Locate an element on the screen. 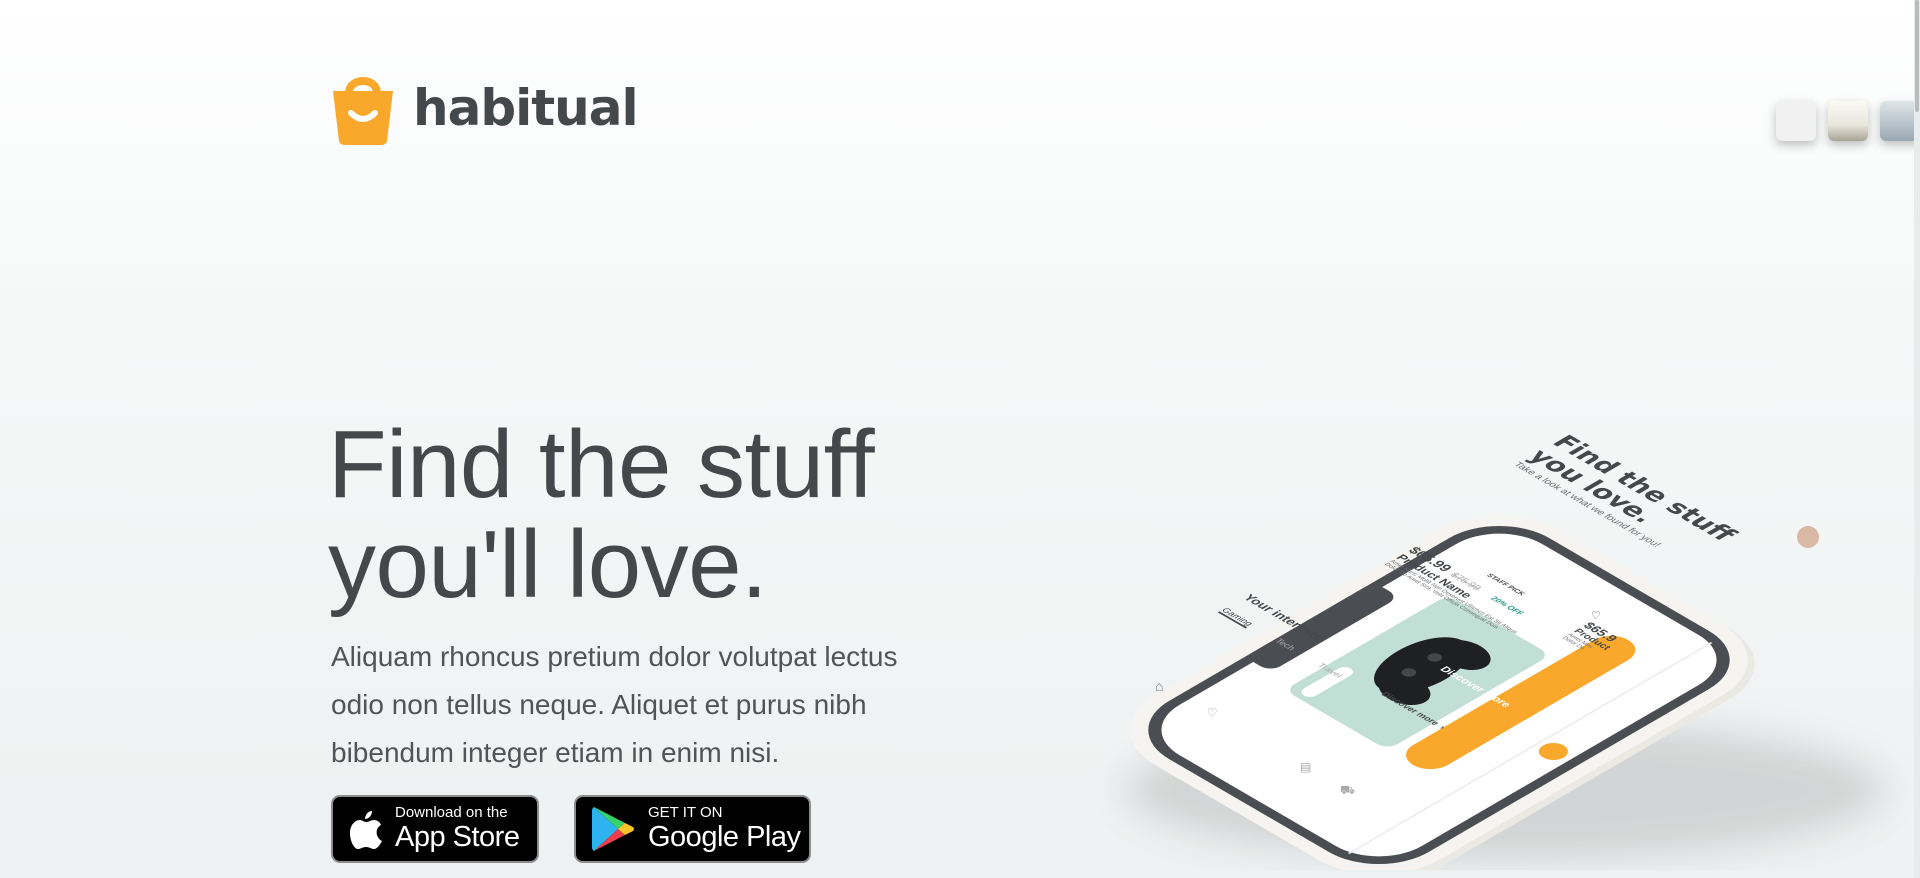 Image resolution: width=1920 pixels, height=878 pixels. google-play-icon is located at coordinates (613, 829).